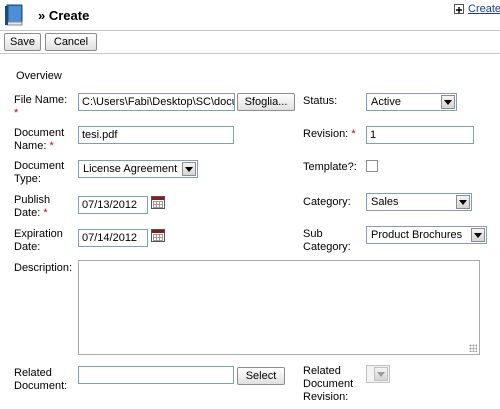 This screenshot has height=409, width=500. Describe the element at coordinates (39, 172) in the screenshot. I see `document-type-label: Document Type:` at that location.